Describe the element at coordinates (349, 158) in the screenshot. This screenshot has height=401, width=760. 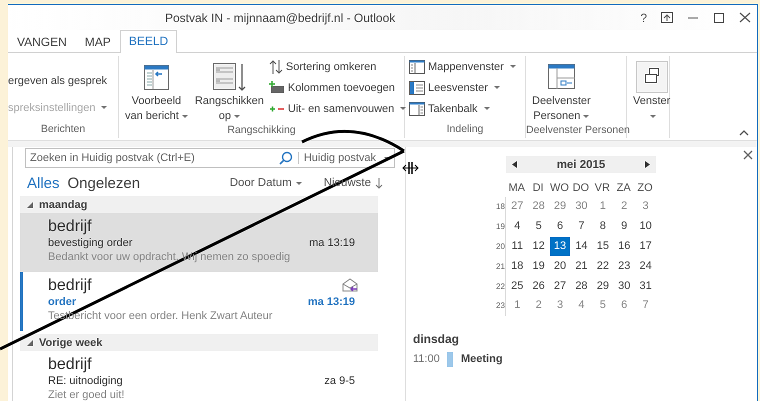
I see `scope-dropdown: Huidig postvak` at that location.